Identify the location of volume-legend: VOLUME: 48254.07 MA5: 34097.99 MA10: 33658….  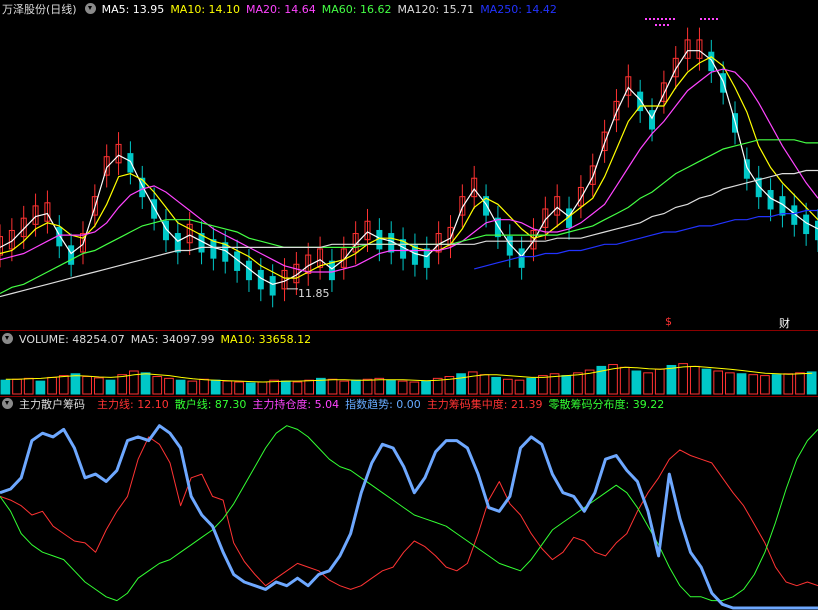
(168, 339).